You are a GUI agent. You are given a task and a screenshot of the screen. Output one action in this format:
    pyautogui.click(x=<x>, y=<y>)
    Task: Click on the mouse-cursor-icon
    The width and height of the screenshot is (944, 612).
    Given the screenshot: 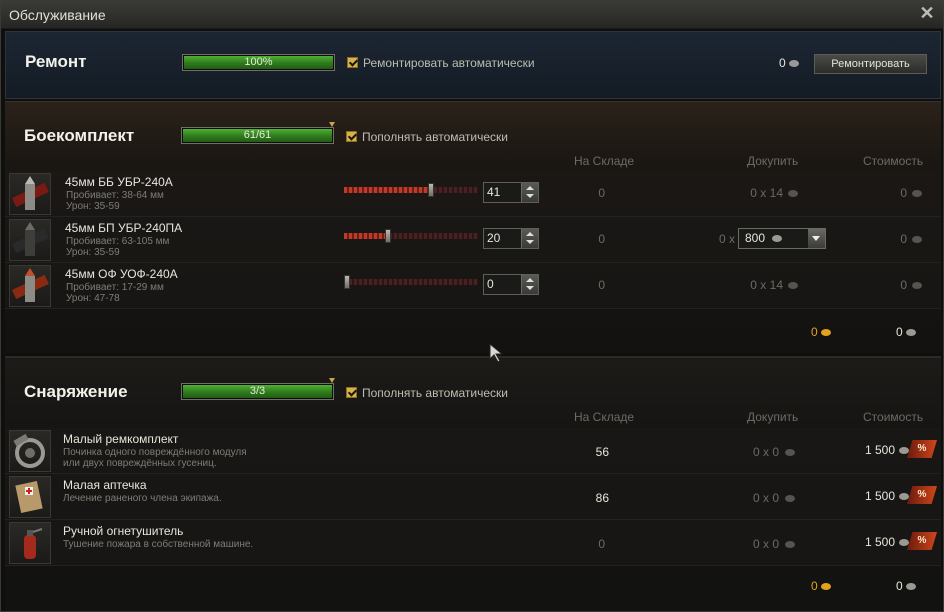 What is the action you would take?
    pyautogui.click(x=496, y=353)
    